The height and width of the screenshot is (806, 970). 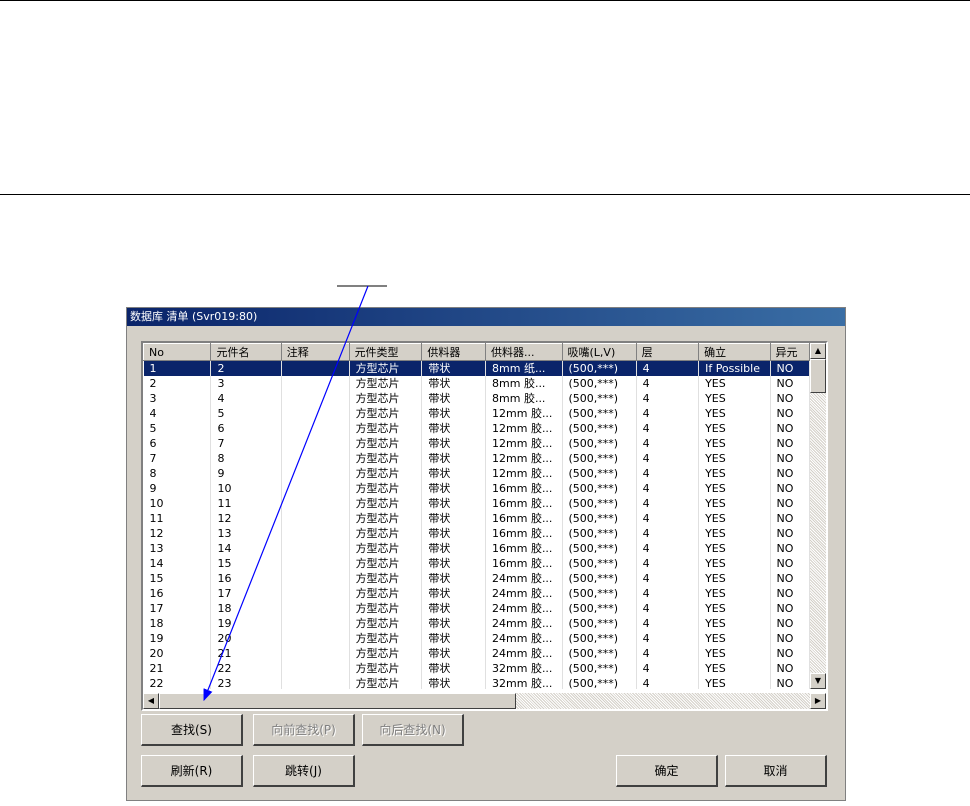 What do you see at coordinates (476, 443) in the screenshot?
I see `table-row: 6 7 方型芯片 带状 12mm 胶... (500,***) 4 YES NO` at bounding box center [476, 443].